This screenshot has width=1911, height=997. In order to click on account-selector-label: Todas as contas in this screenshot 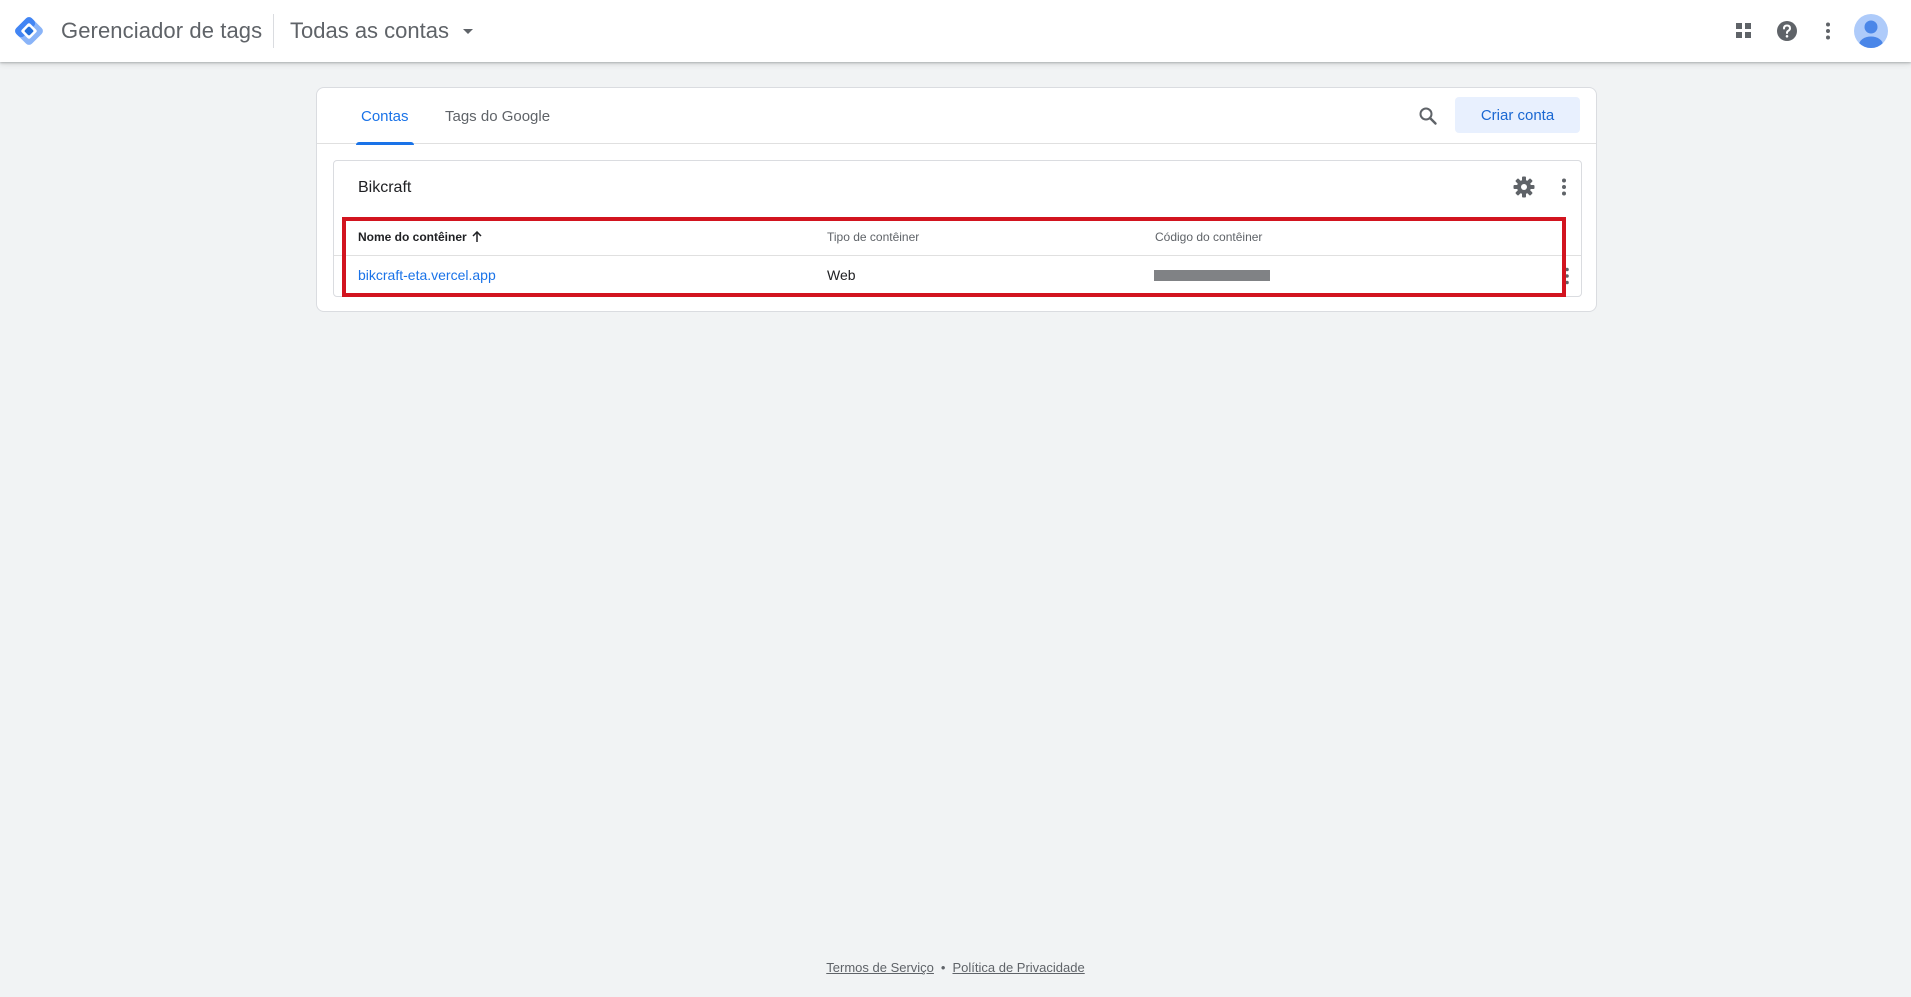, I will do `click(369, 30)`.